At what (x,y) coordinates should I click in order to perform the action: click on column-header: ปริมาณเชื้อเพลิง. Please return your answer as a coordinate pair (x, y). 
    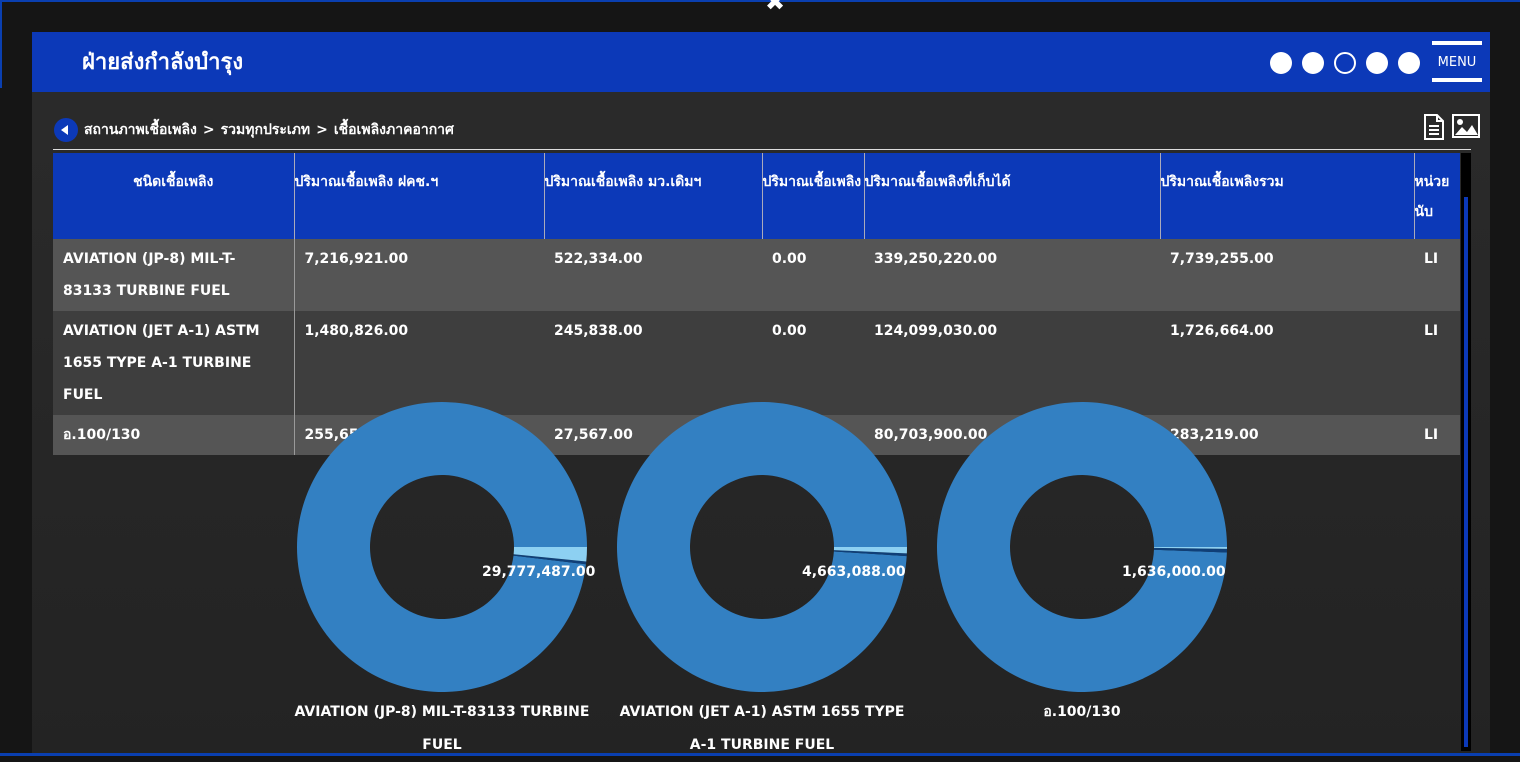
    Looking at the image, I should click on (813, 196).